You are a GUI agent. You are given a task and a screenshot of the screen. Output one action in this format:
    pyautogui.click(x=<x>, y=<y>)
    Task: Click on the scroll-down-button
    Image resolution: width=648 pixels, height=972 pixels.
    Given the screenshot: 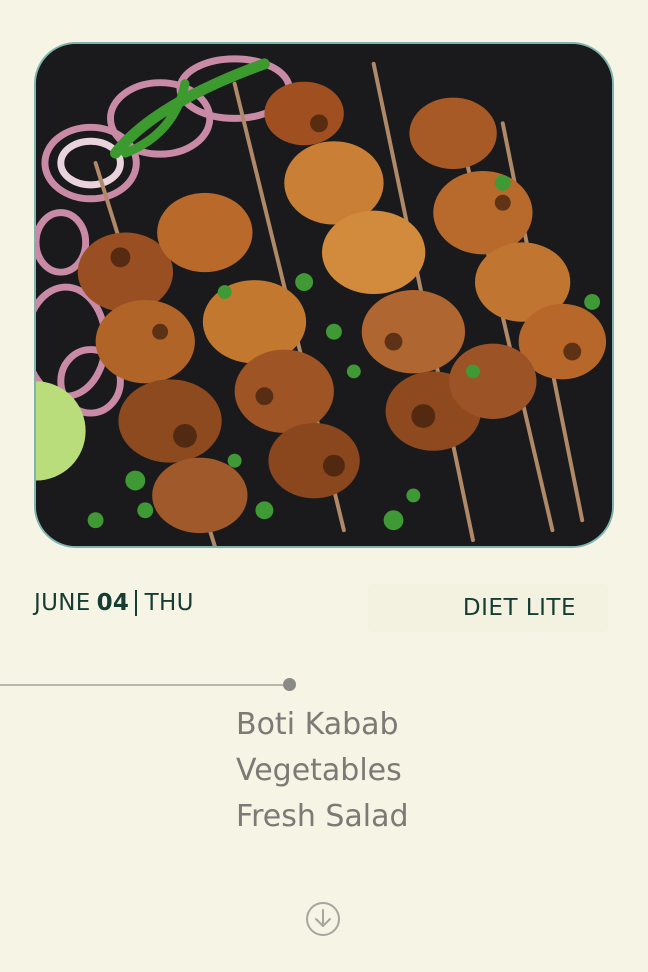 What is the action you would take?
    pyautogui.click(x=323, y=919)
    